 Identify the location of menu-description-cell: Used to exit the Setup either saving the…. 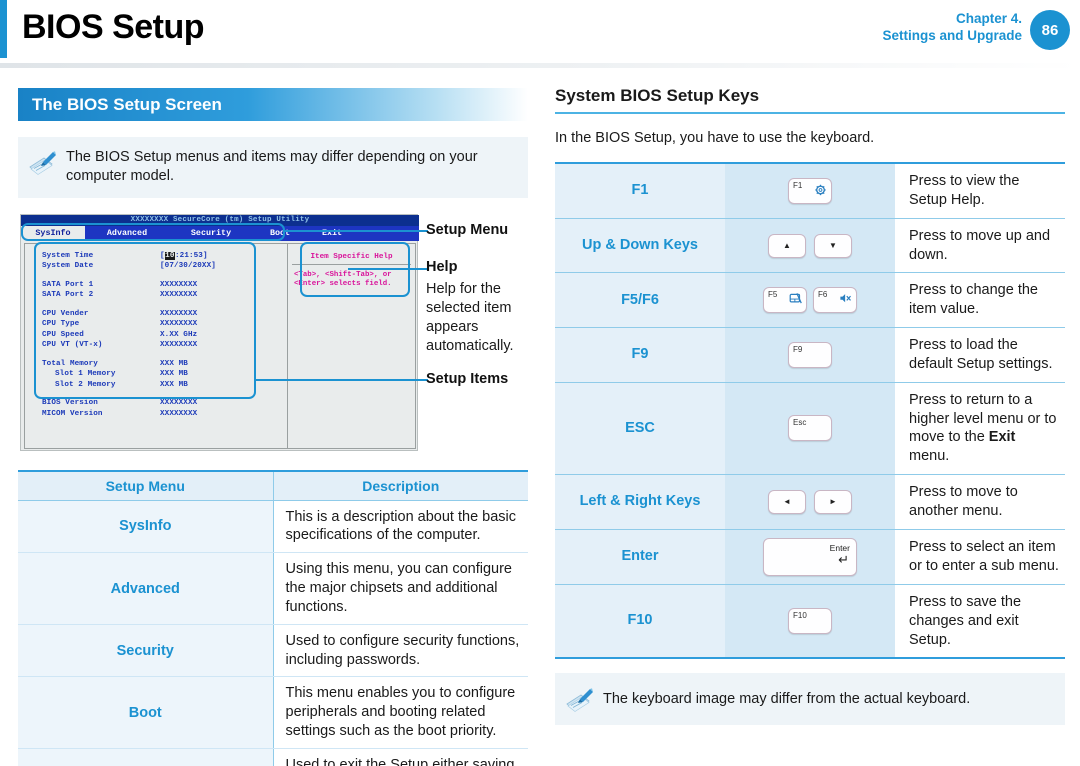
(400, 757).